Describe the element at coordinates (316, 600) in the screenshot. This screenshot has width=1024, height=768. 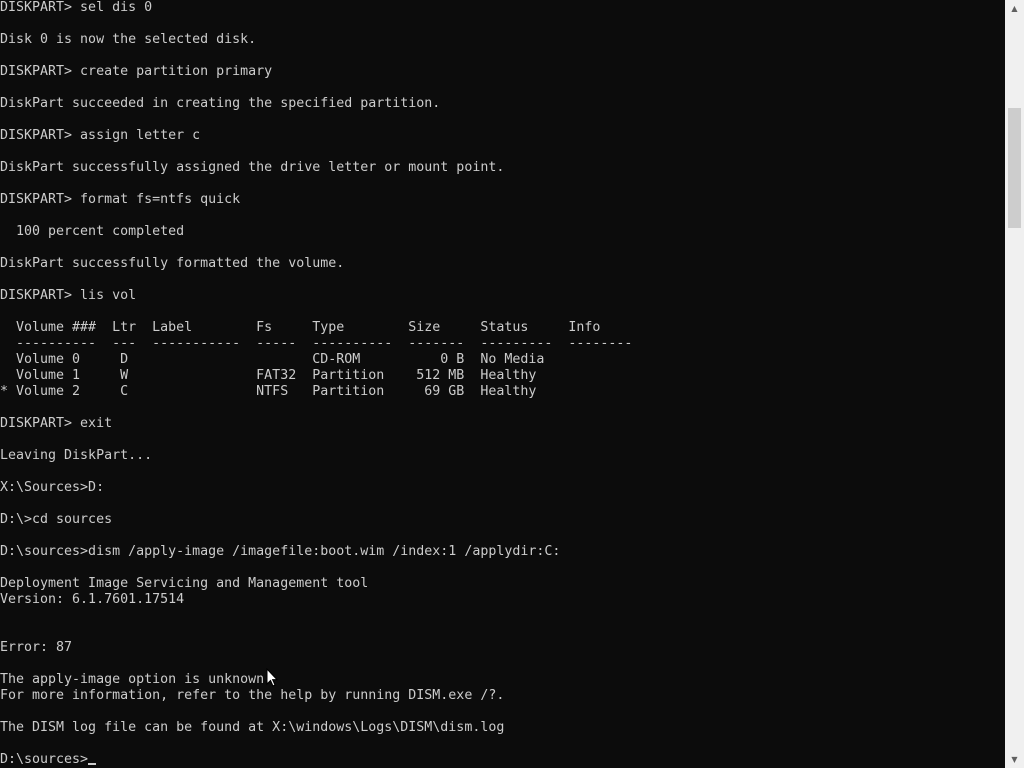
I see `console-line: Version: 6.1.7601.17514` at that location.